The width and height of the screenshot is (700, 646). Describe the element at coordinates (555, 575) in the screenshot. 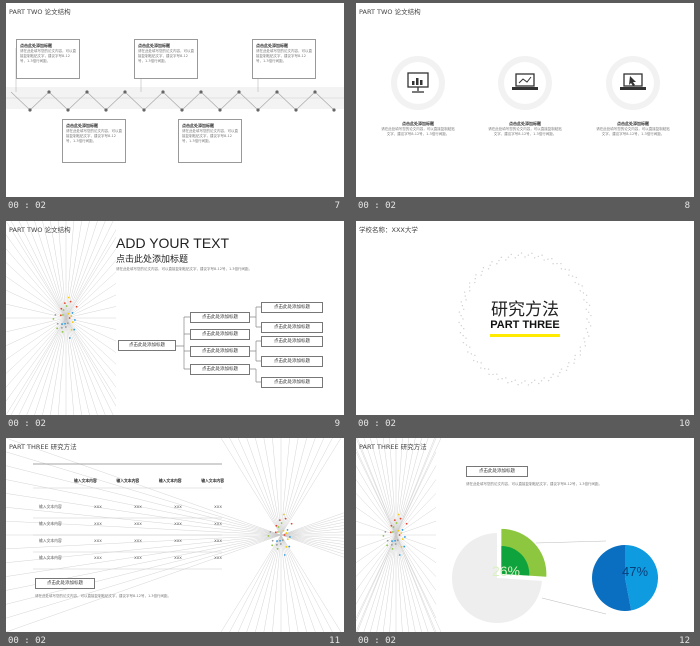

I see `pie-charts: 26% 47%` at that location.